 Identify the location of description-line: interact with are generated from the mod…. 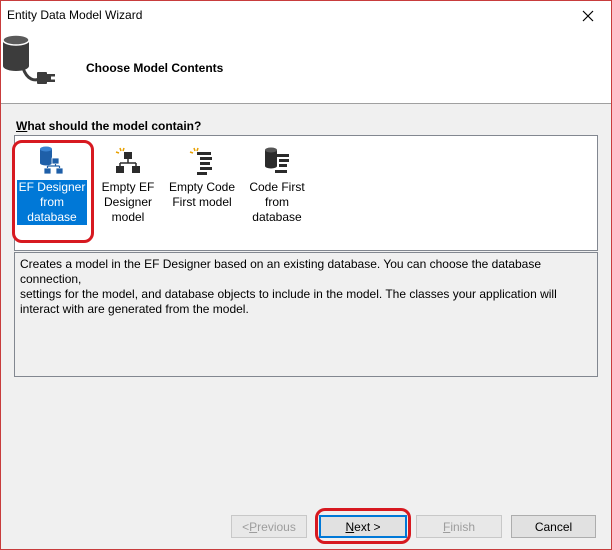
(134, 309).